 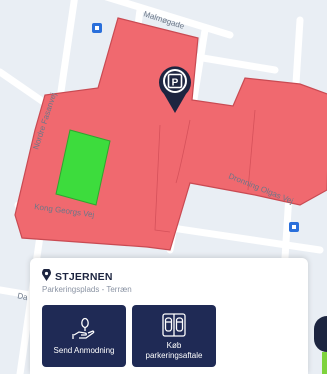 I want to click on parking-title: STJERNEN, so click(x=84, y=277).